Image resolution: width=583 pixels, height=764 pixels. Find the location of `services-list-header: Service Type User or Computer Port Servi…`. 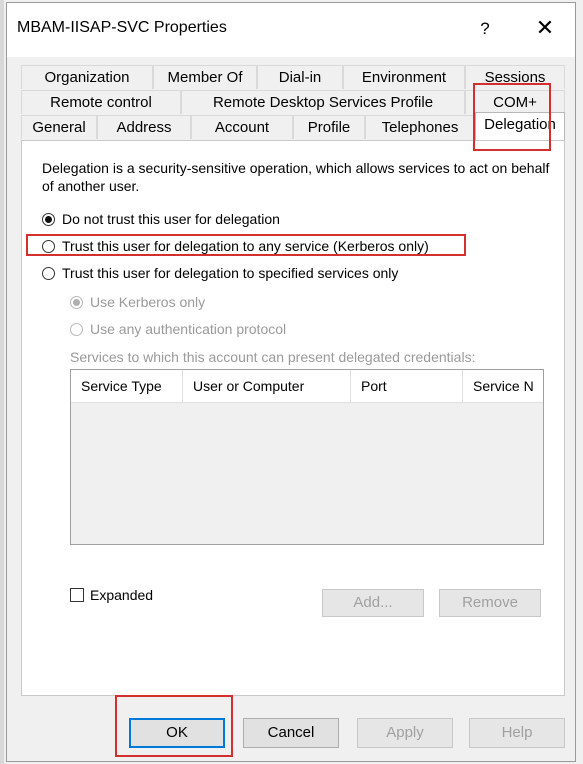

services-list-header: Service Type User or Computer Port Servi… is located at coordinates (307, 386).